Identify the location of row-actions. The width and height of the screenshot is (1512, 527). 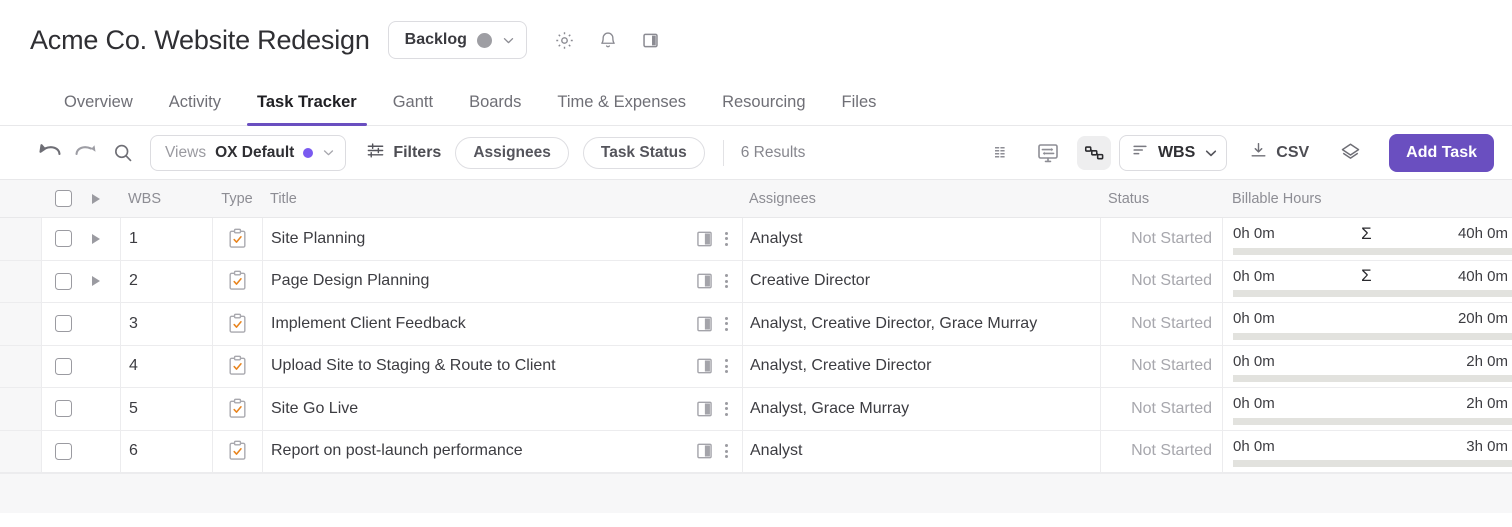
(719, 451).